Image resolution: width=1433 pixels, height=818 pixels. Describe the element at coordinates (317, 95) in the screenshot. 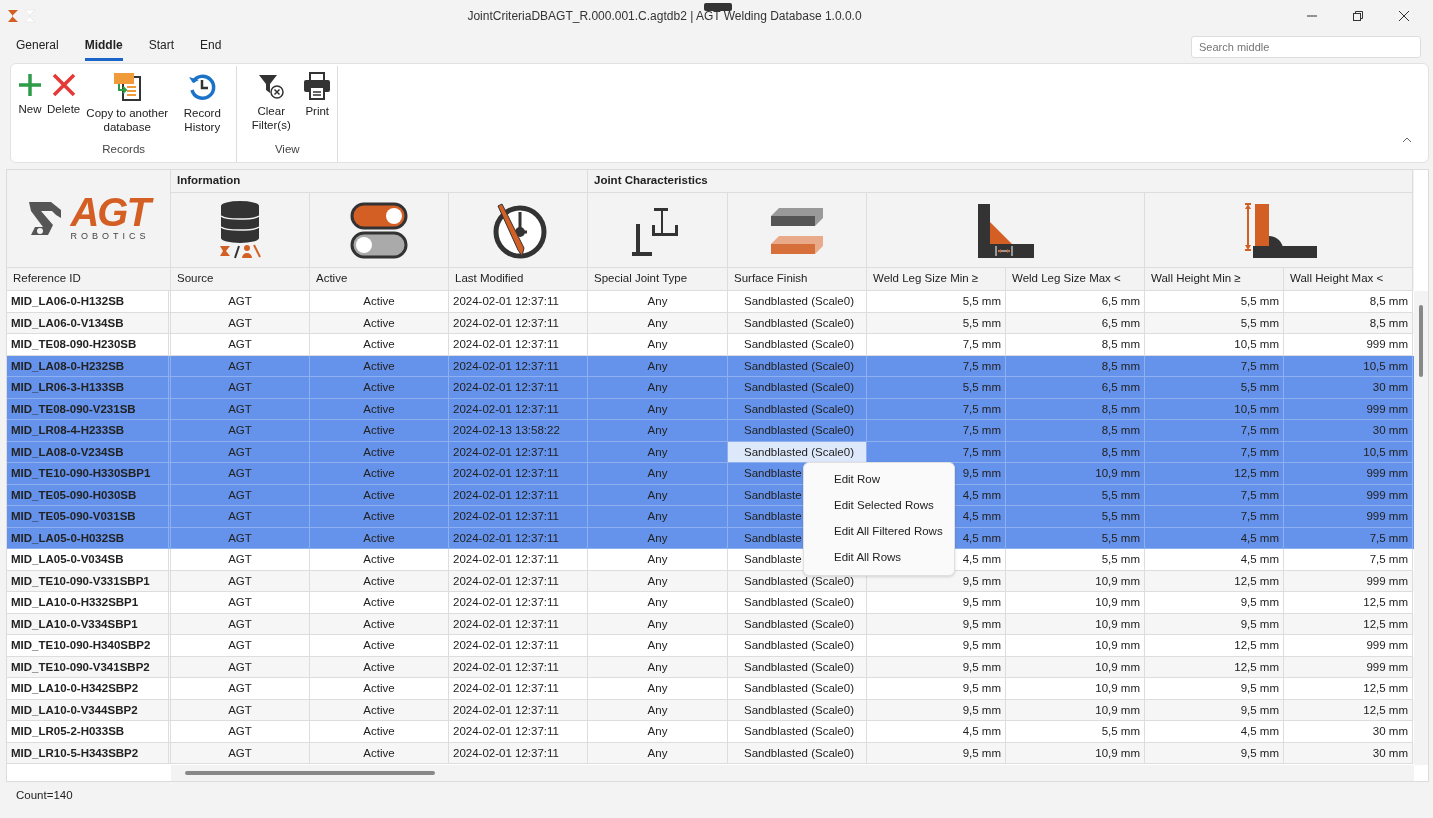

I see `ribbon-button: Print` at that location.